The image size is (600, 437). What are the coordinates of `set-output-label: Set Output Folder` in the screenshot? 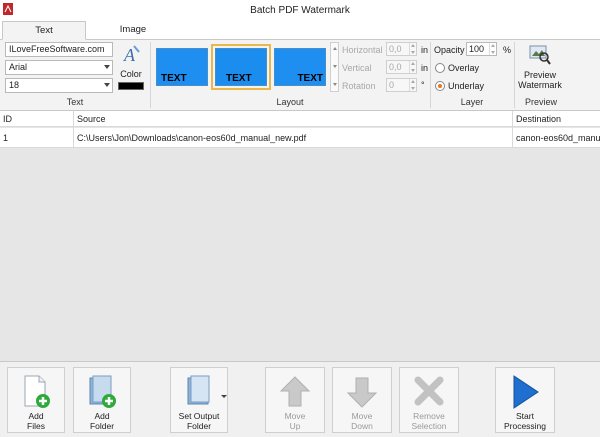 It's located at (199, 421).